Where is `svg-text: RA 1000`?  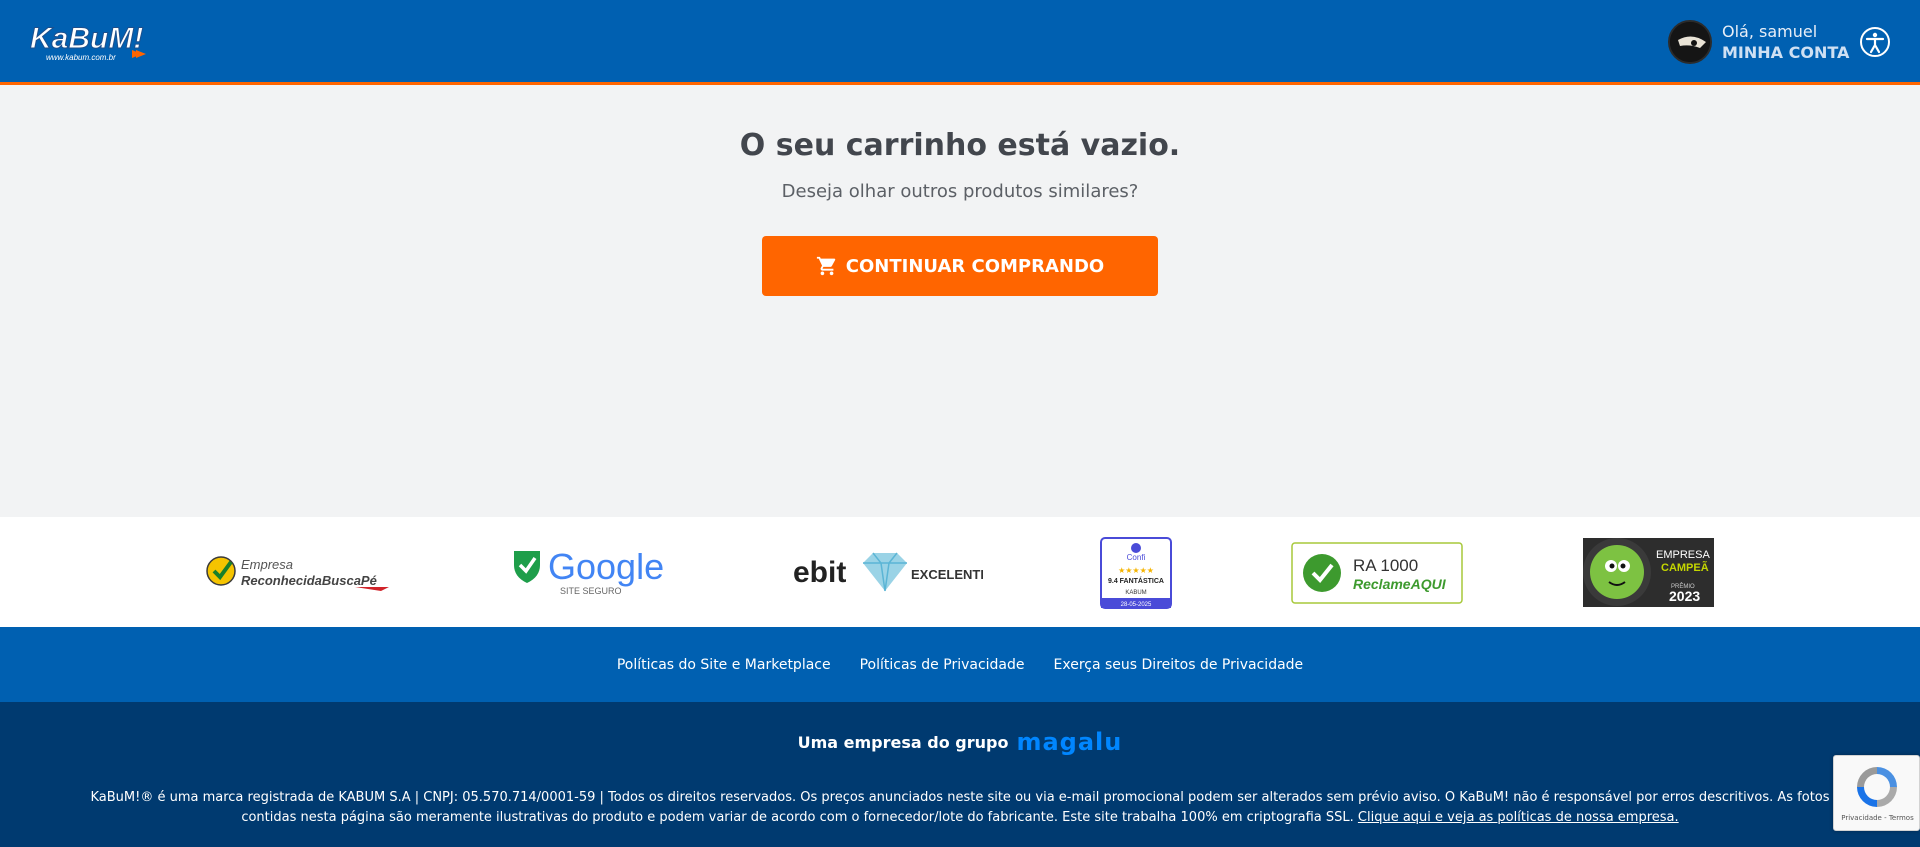
svg-text: RA 1000 is located at coordinates (1385, 565).